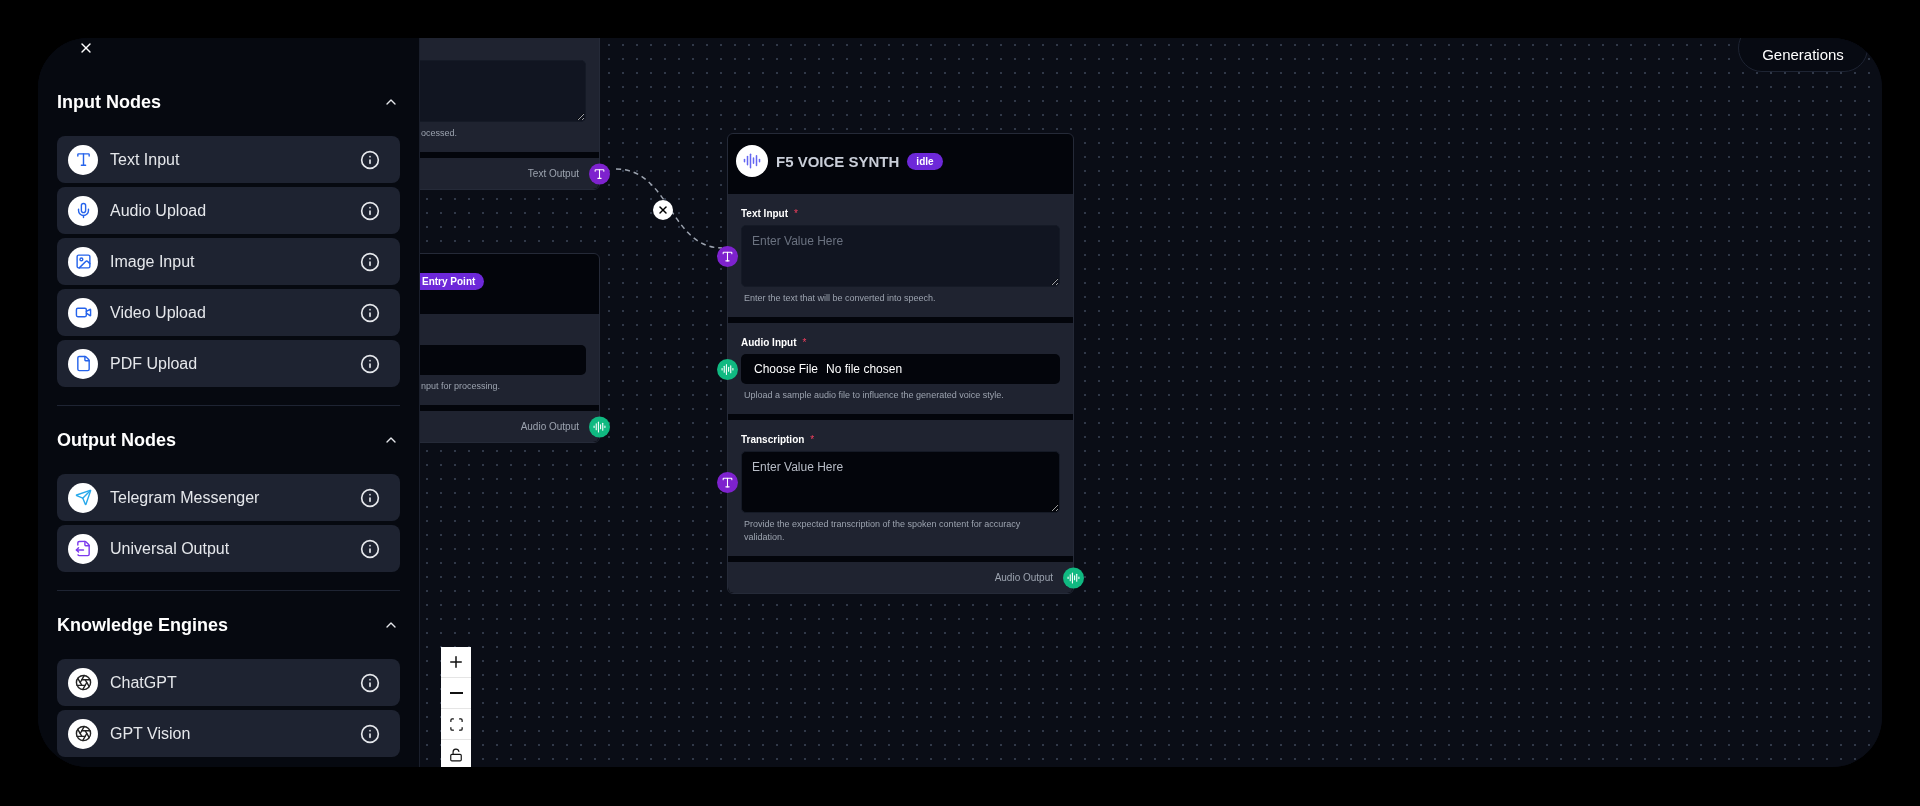 The height and width of the screenshot is (806, 1920). Describe the element at coordinates (158, 312) in the screenshot. I see `item-label: Video Upload` at that location.